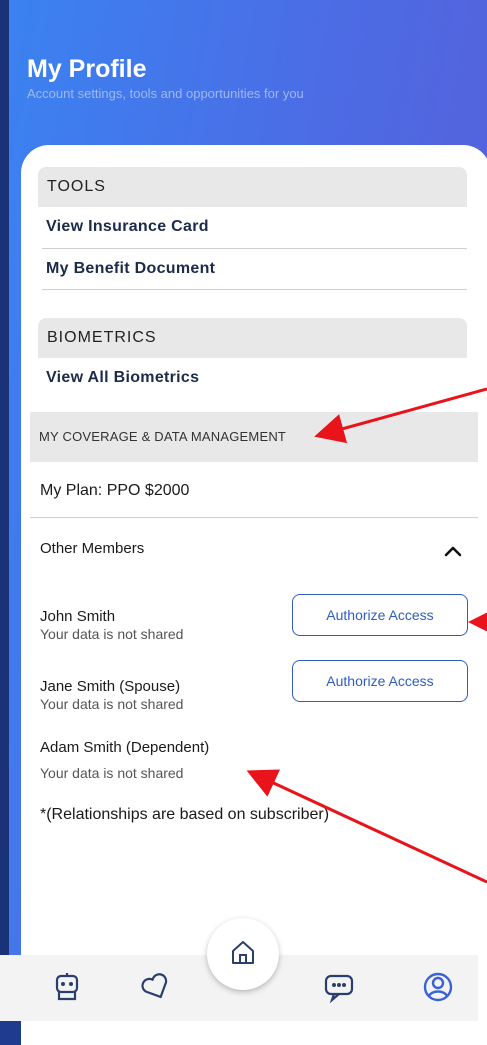  What do you see at coordinates (125, 747) in the screenshot?
I see `member-name: Adam Smith (Dependent)` at bounding box center [125, 747].